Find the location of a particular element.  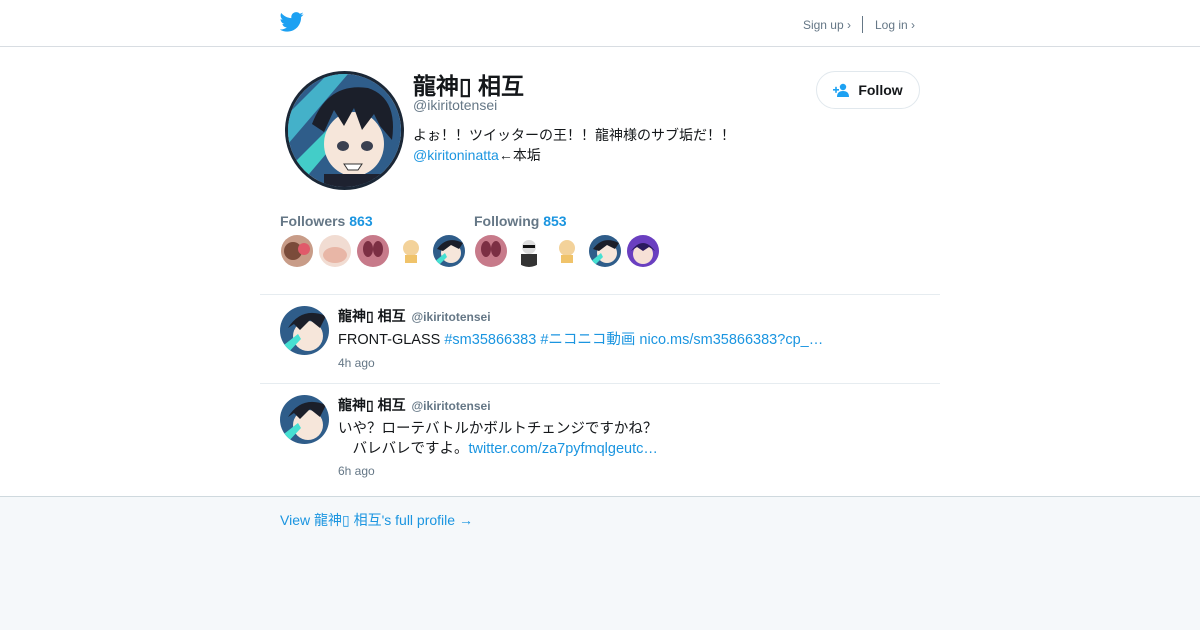

followers-label: Followers is located at coordinates (313, 221).